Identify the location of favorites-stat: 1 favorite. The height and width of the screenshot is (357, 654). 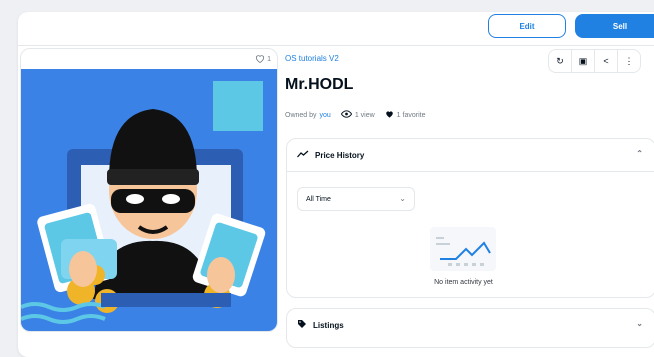
(405, 115).